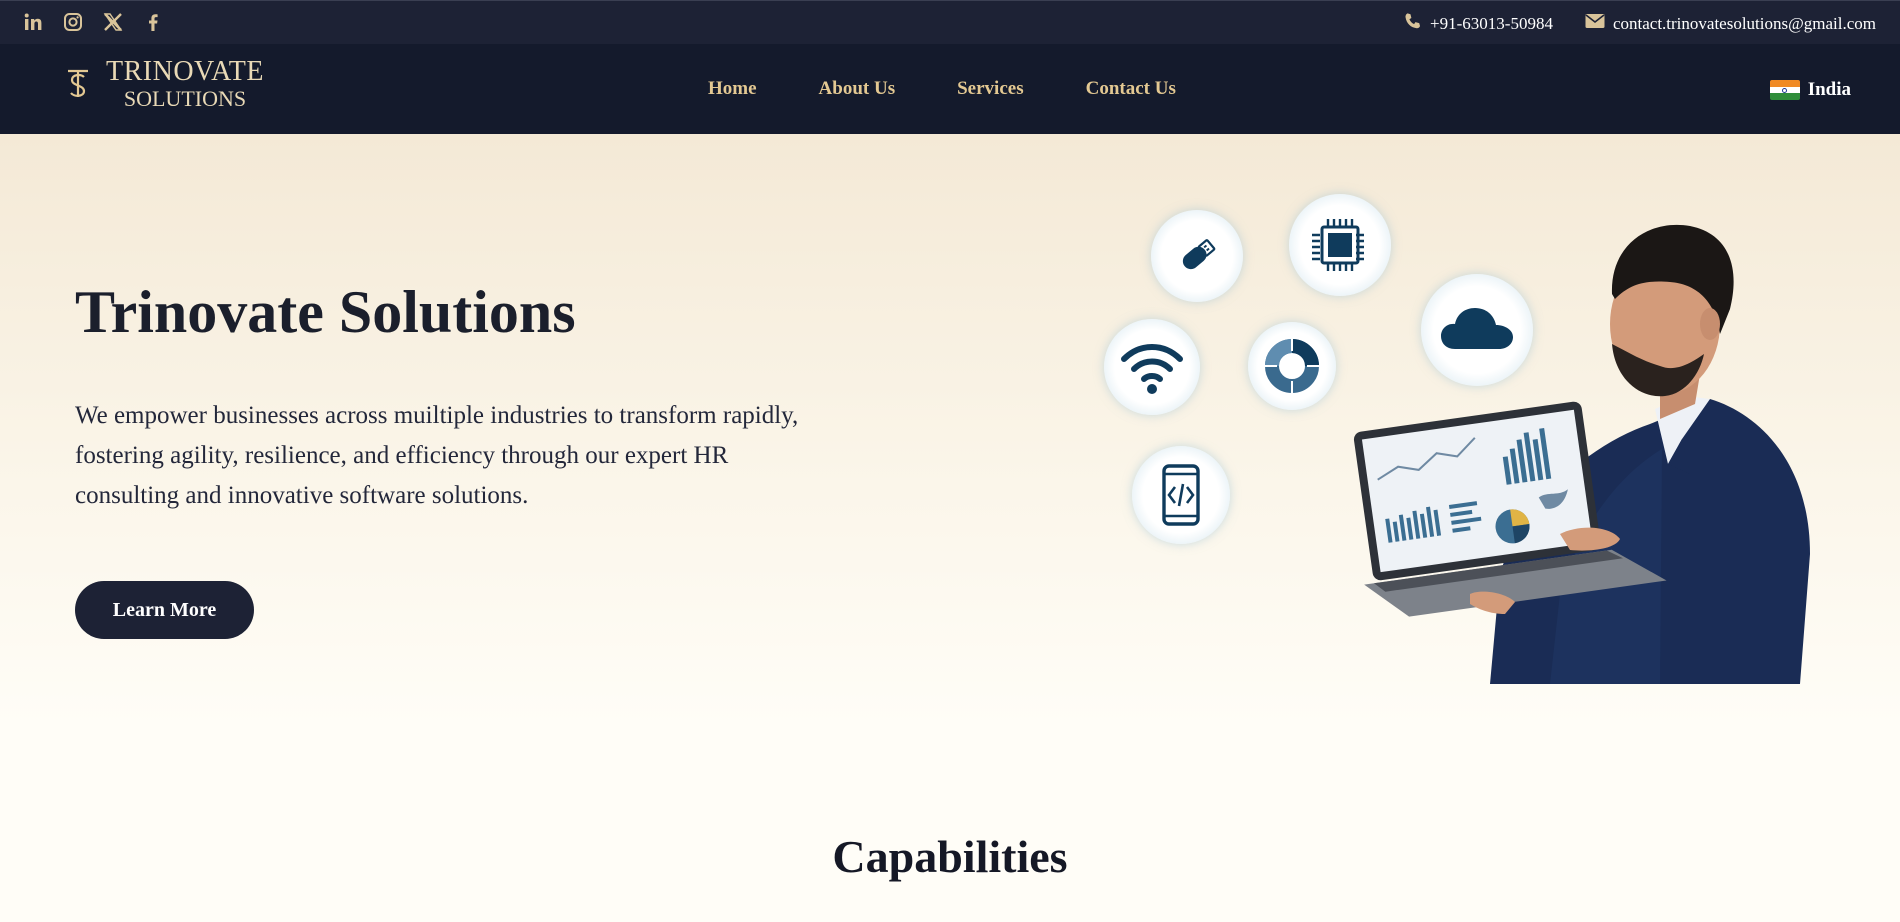 The image size is (1900, 922). Describe the element at coordinates (164, 610) in the screenshot. I see `learn-more-button: Learn More` at that location.